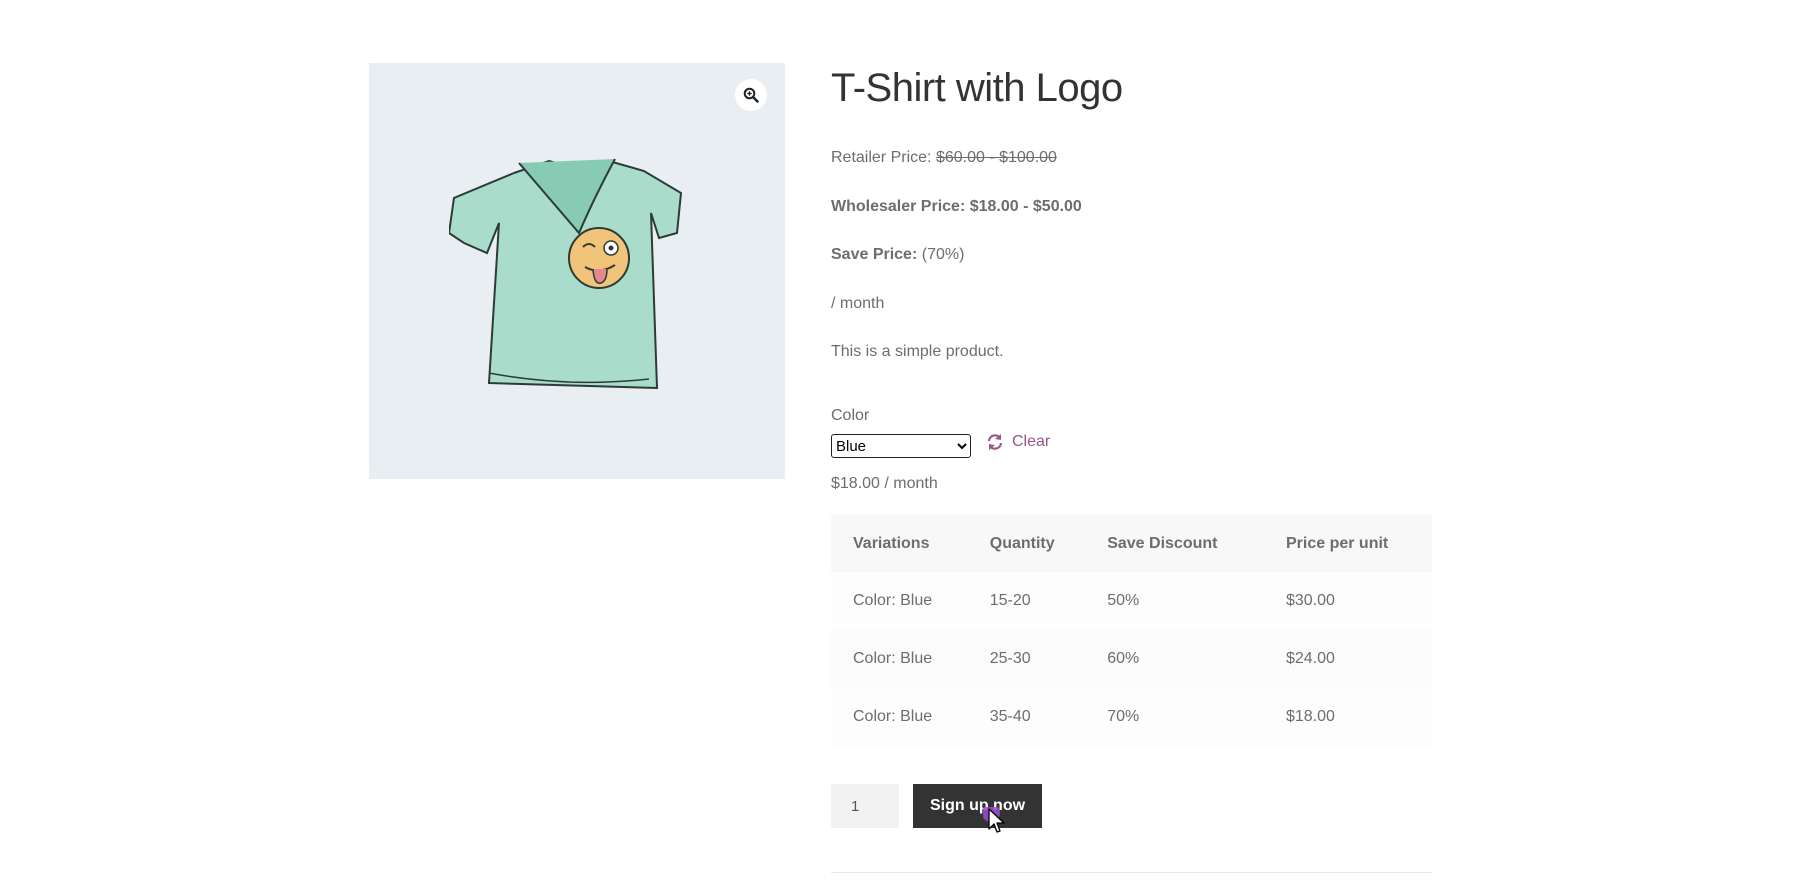 Image resolution: width=1805 pixels, height=882 pixels. Describe the element at coordinates (1031, 441) in the screenshot. I see `clear-label: Clear` at that location.